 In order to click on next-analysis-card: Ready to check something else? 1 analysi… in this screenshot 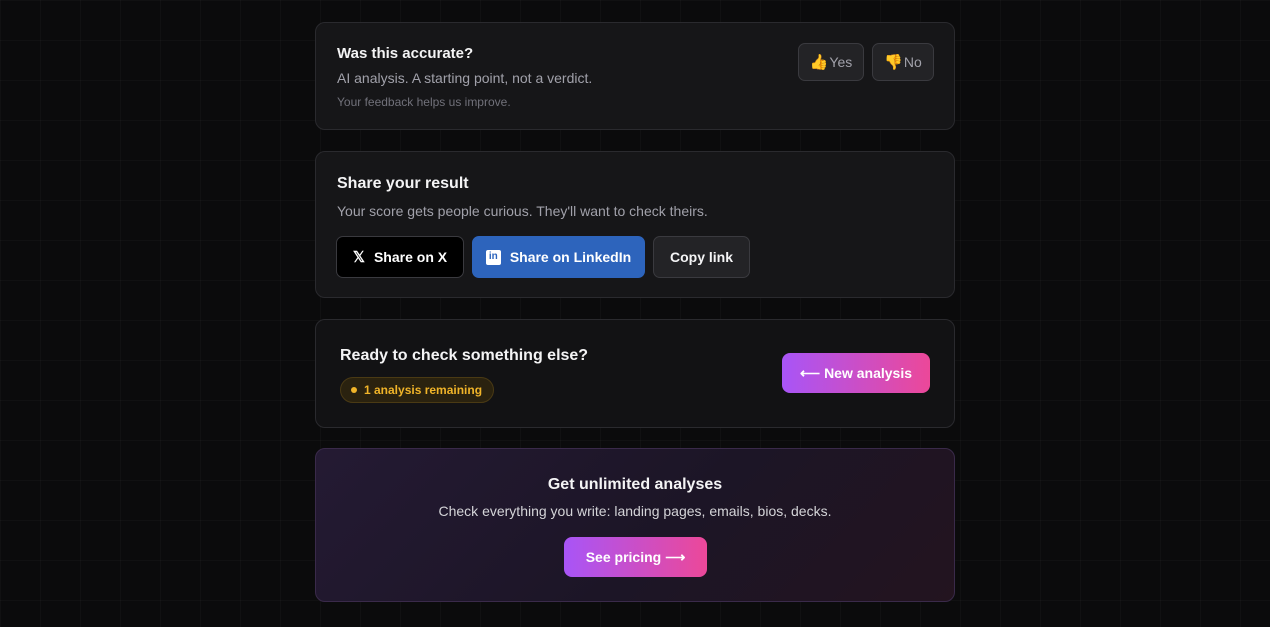, I will do `click(635, 373)`.